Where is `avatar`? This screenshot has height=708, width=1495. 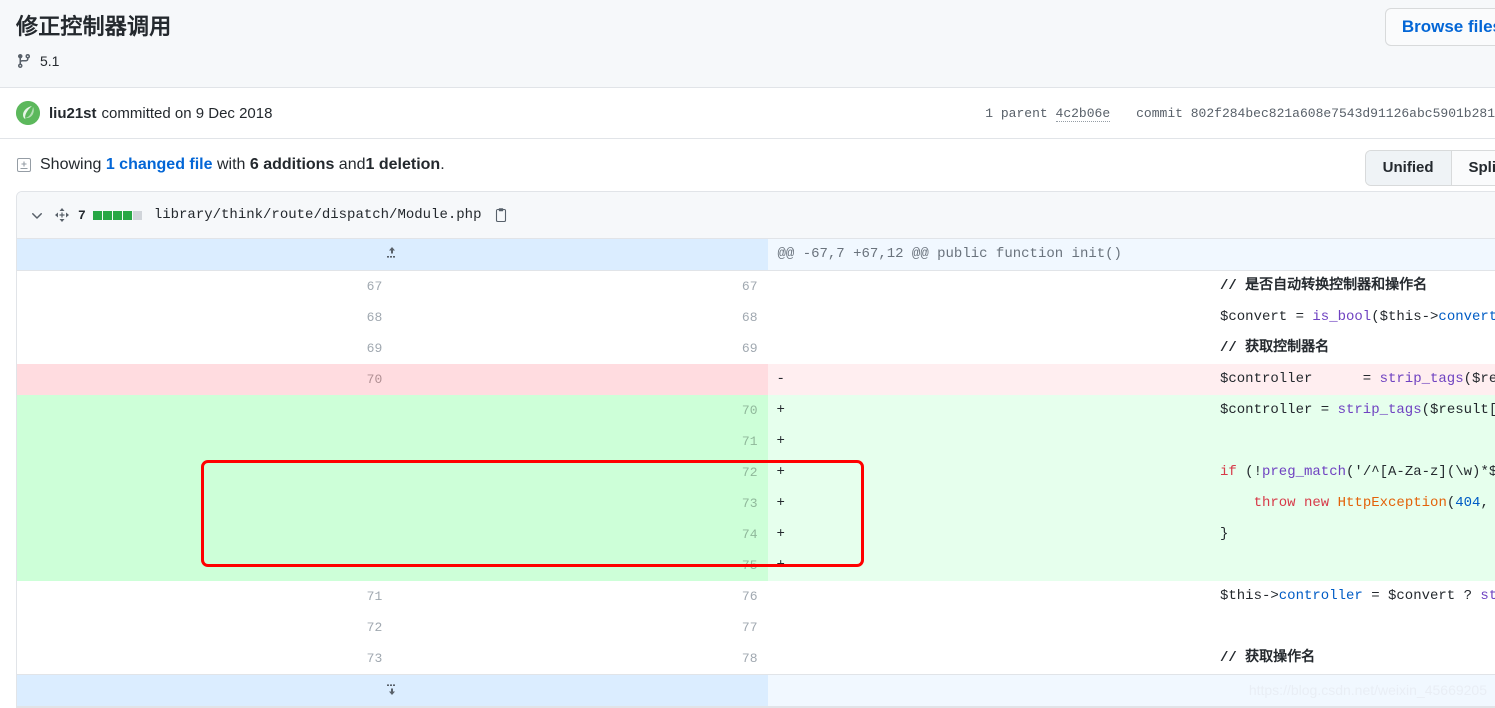 avatar is located at coordinates (28, 113).